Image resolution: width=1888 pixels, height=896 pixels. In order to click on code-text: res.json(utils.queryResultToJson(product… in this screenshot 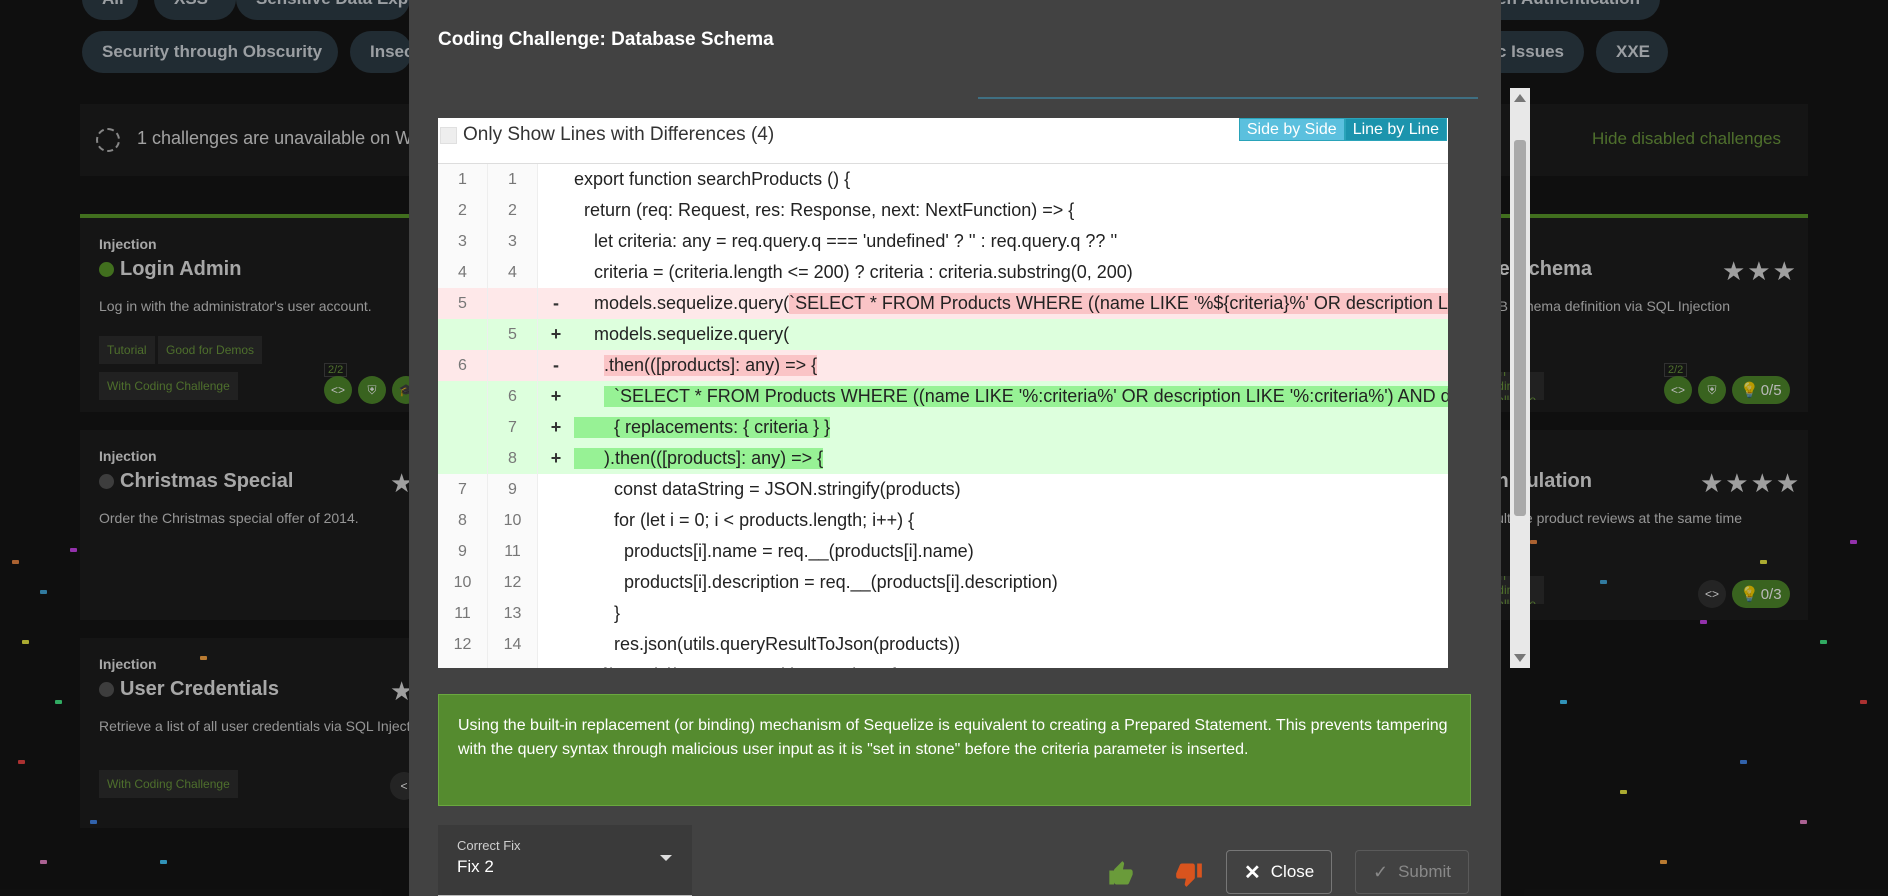, I will do `click(787, 644)`.